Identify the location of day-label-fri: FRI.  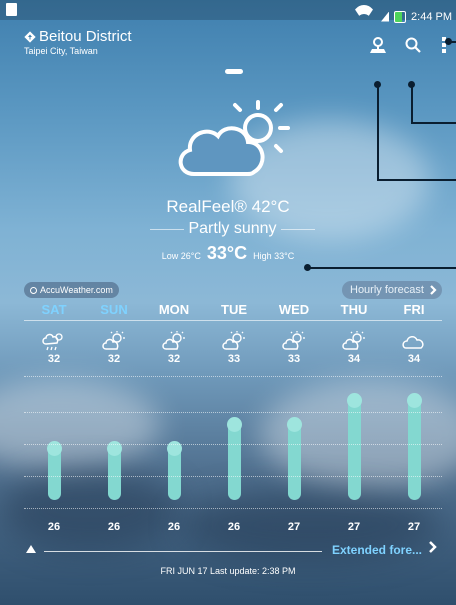
(414, 309).